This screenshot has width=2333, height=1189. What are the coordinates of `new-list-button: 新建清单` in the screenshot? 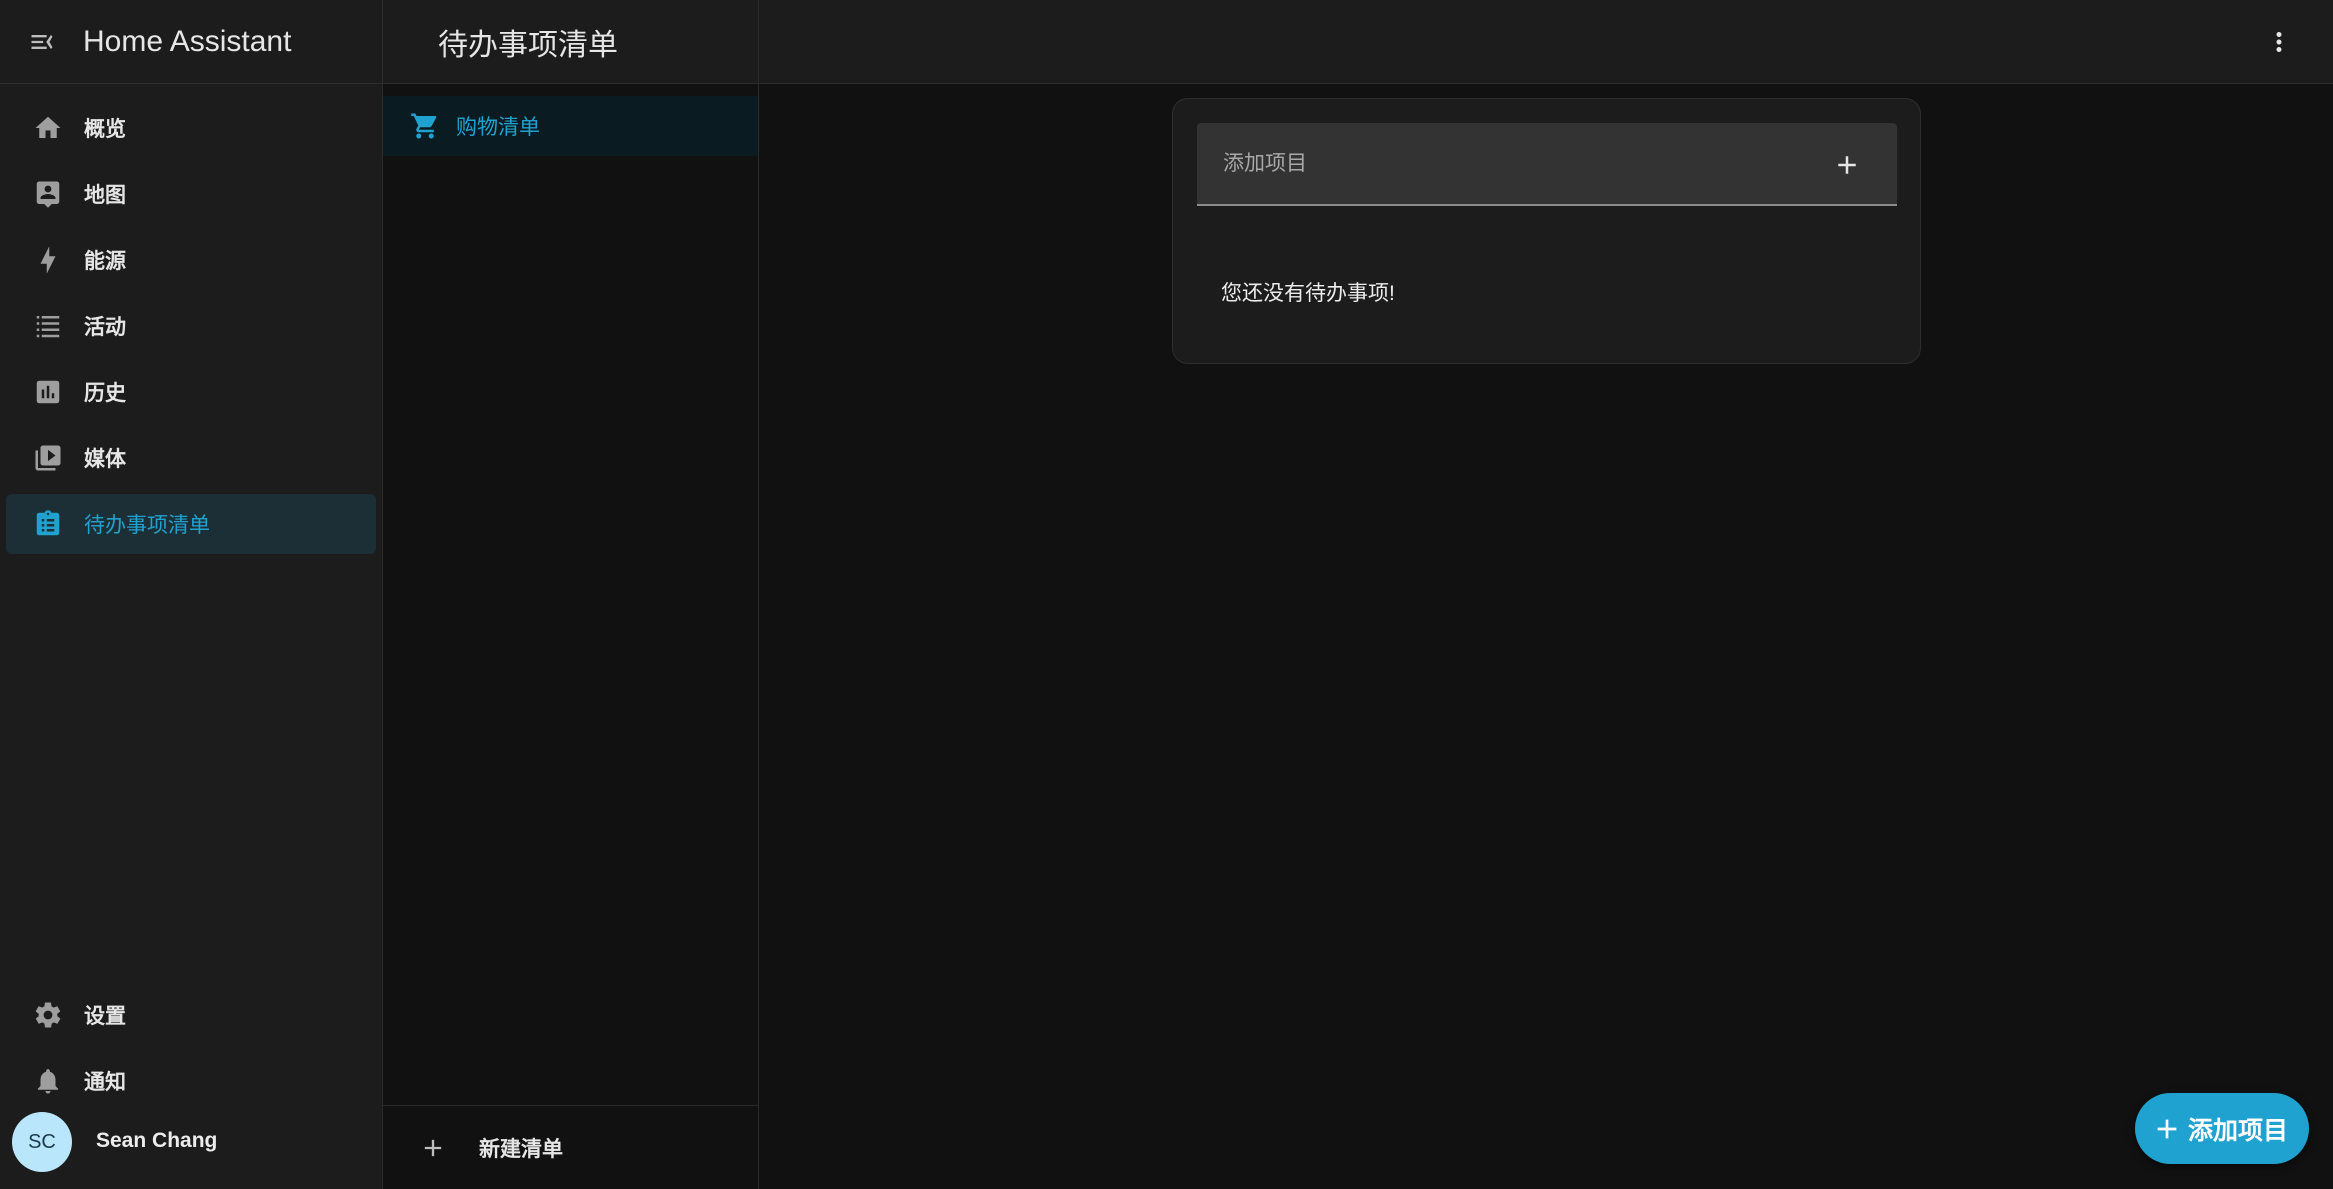 It's located at (570, 1147).